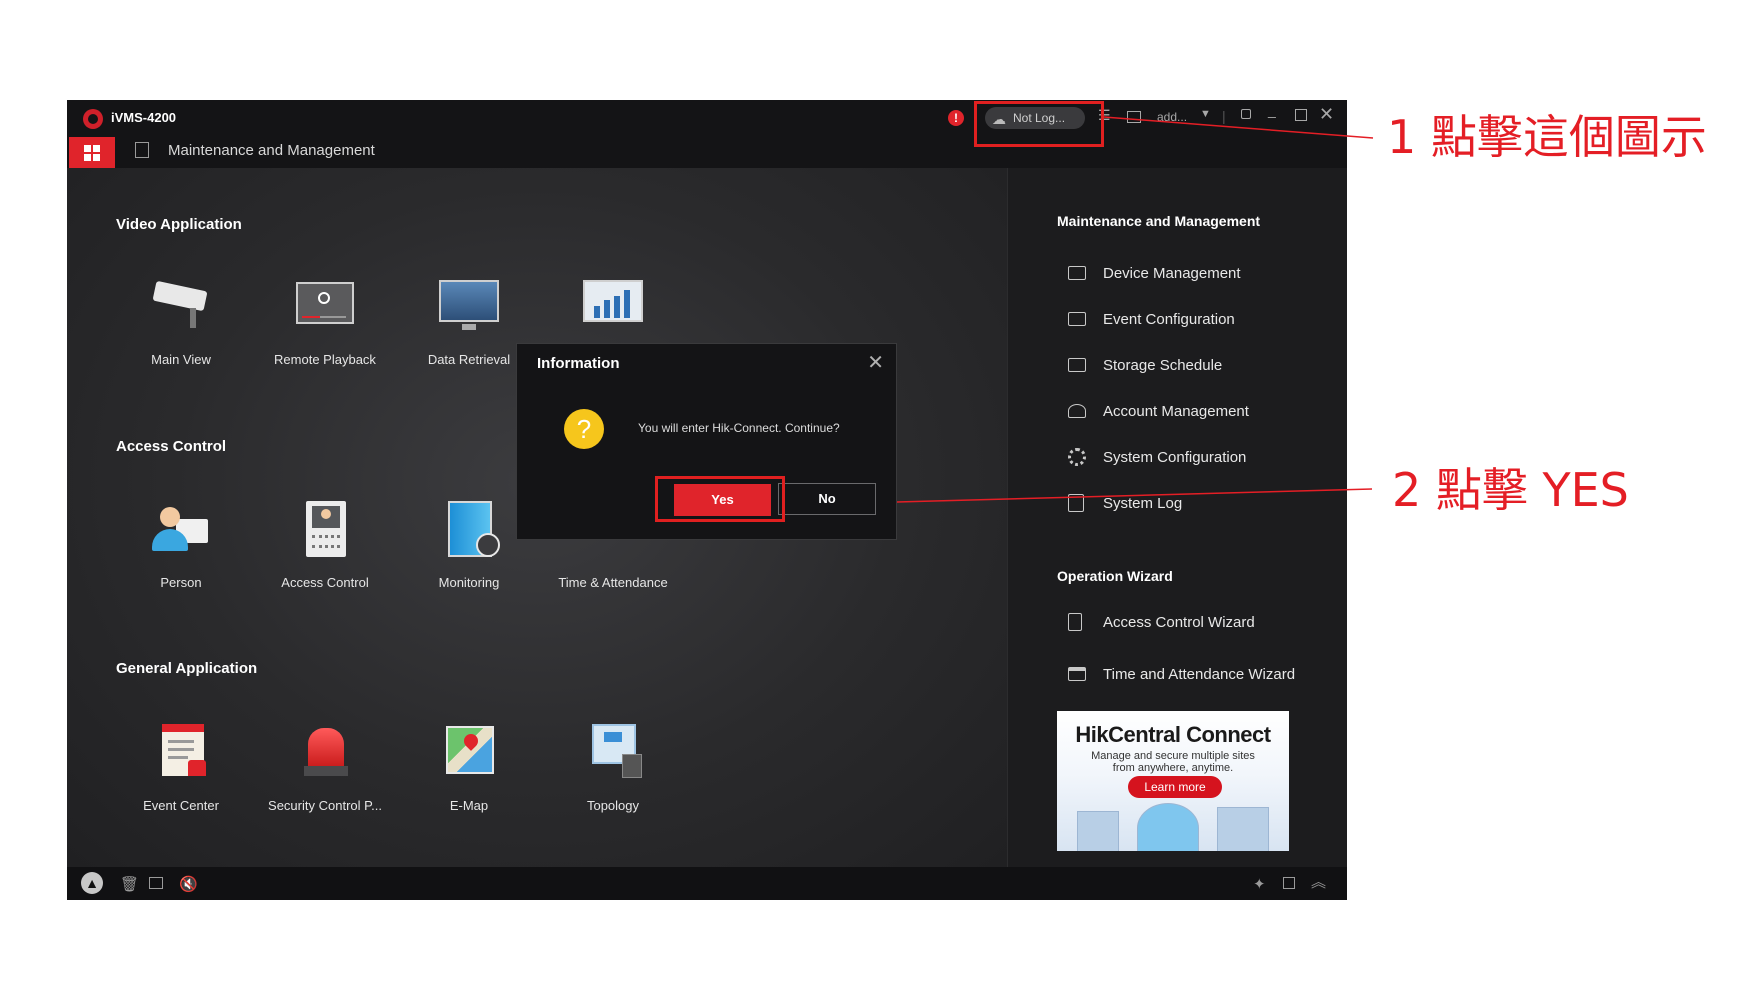  Describe the element at coordinates (92, 152) in the screenshot. I see `home-grid-button` at that location.